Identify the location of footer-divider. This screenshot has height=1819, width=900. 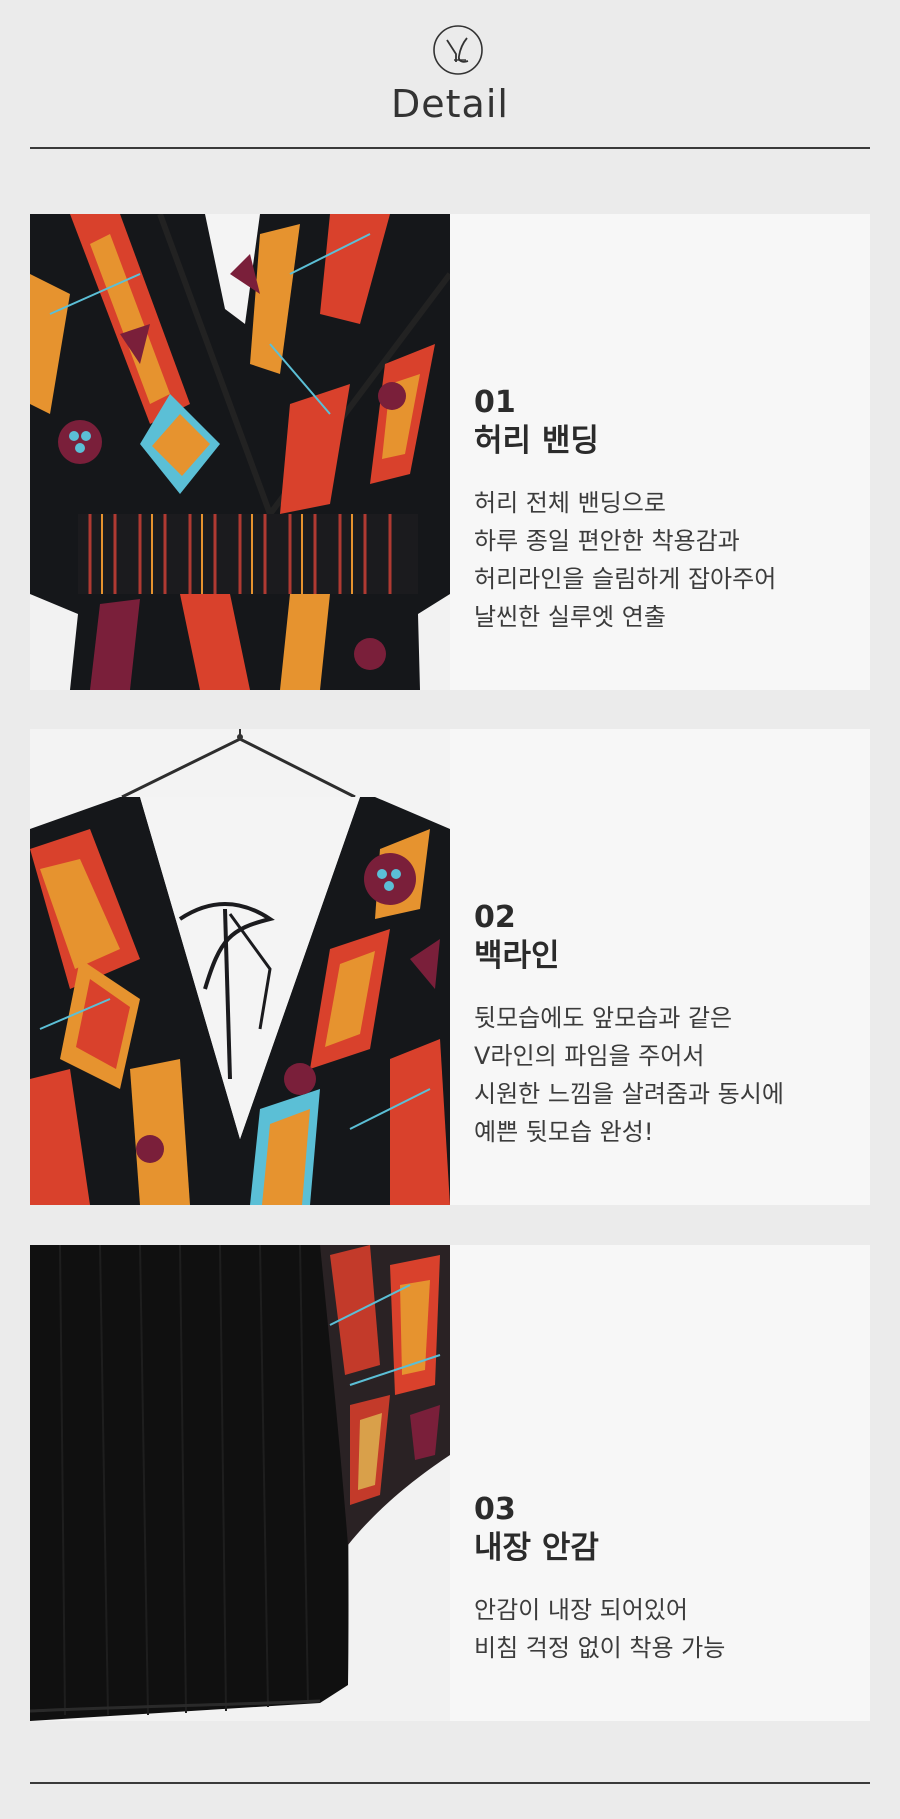
(450, 1783).